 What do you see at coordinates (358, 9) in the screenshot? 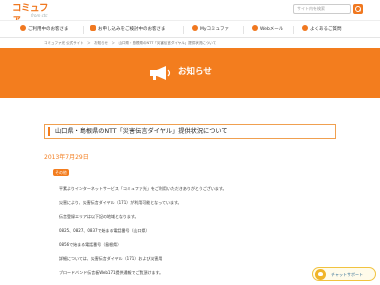
I see `search-icon` at bounding box center [358, 9].